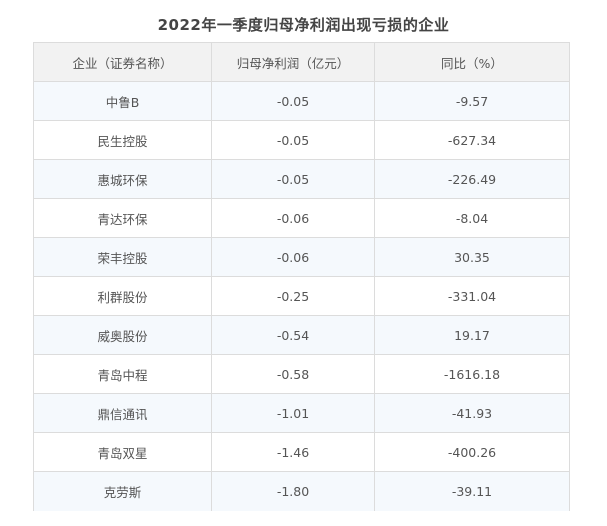 Image resolution: width=607 pixels, height=526 pixels. What do you see at coordinates (472, 296) in the screenshot?
I see `yoy-cell: -331.04` at bounding box center [472, 296].